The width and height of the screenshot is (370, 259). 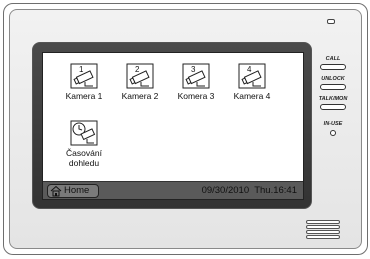 What do you see at coordinates (196, 96) in the screenshot?
I see `camera-3-label: Komera 3` at bounding box center [196, 96].